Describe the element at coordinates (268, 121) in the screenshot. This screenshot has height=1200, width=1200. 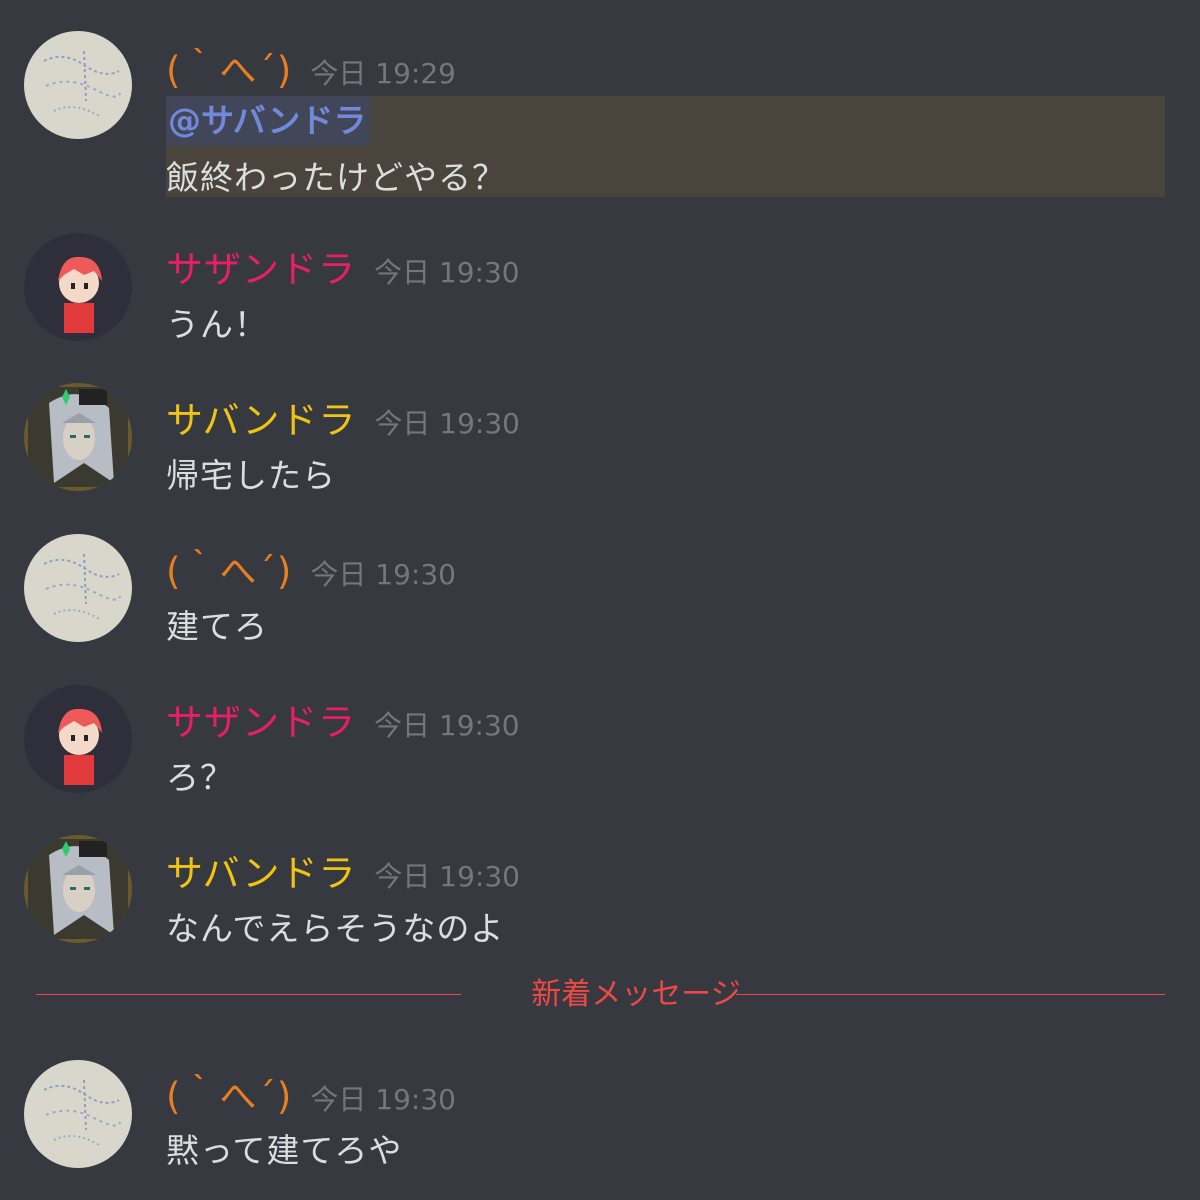
I see `user-mention: @サバンドラ` at that location.